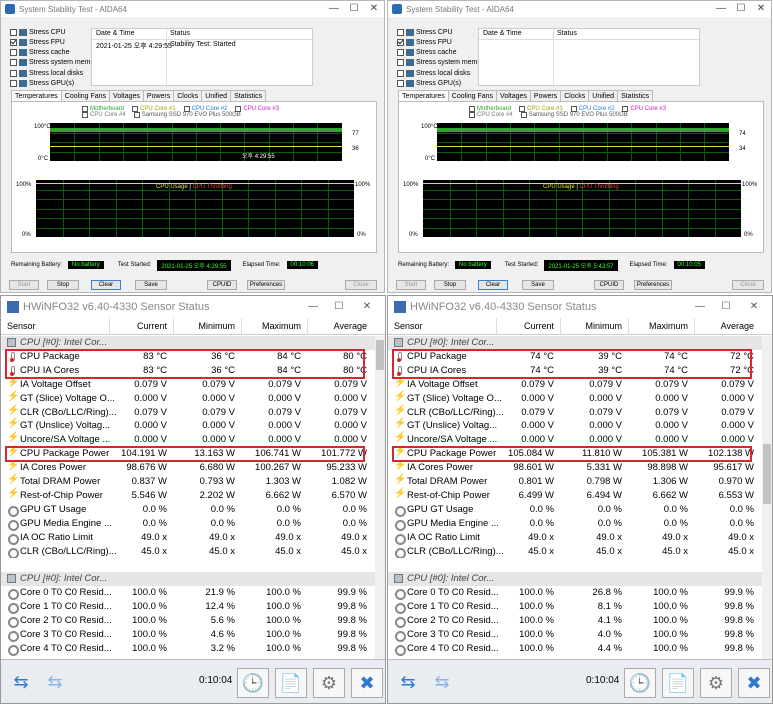 This screenshot has height=704, width=773. I want to click on stress-memory-checkbox: Stress system memory, so click(55, 63).